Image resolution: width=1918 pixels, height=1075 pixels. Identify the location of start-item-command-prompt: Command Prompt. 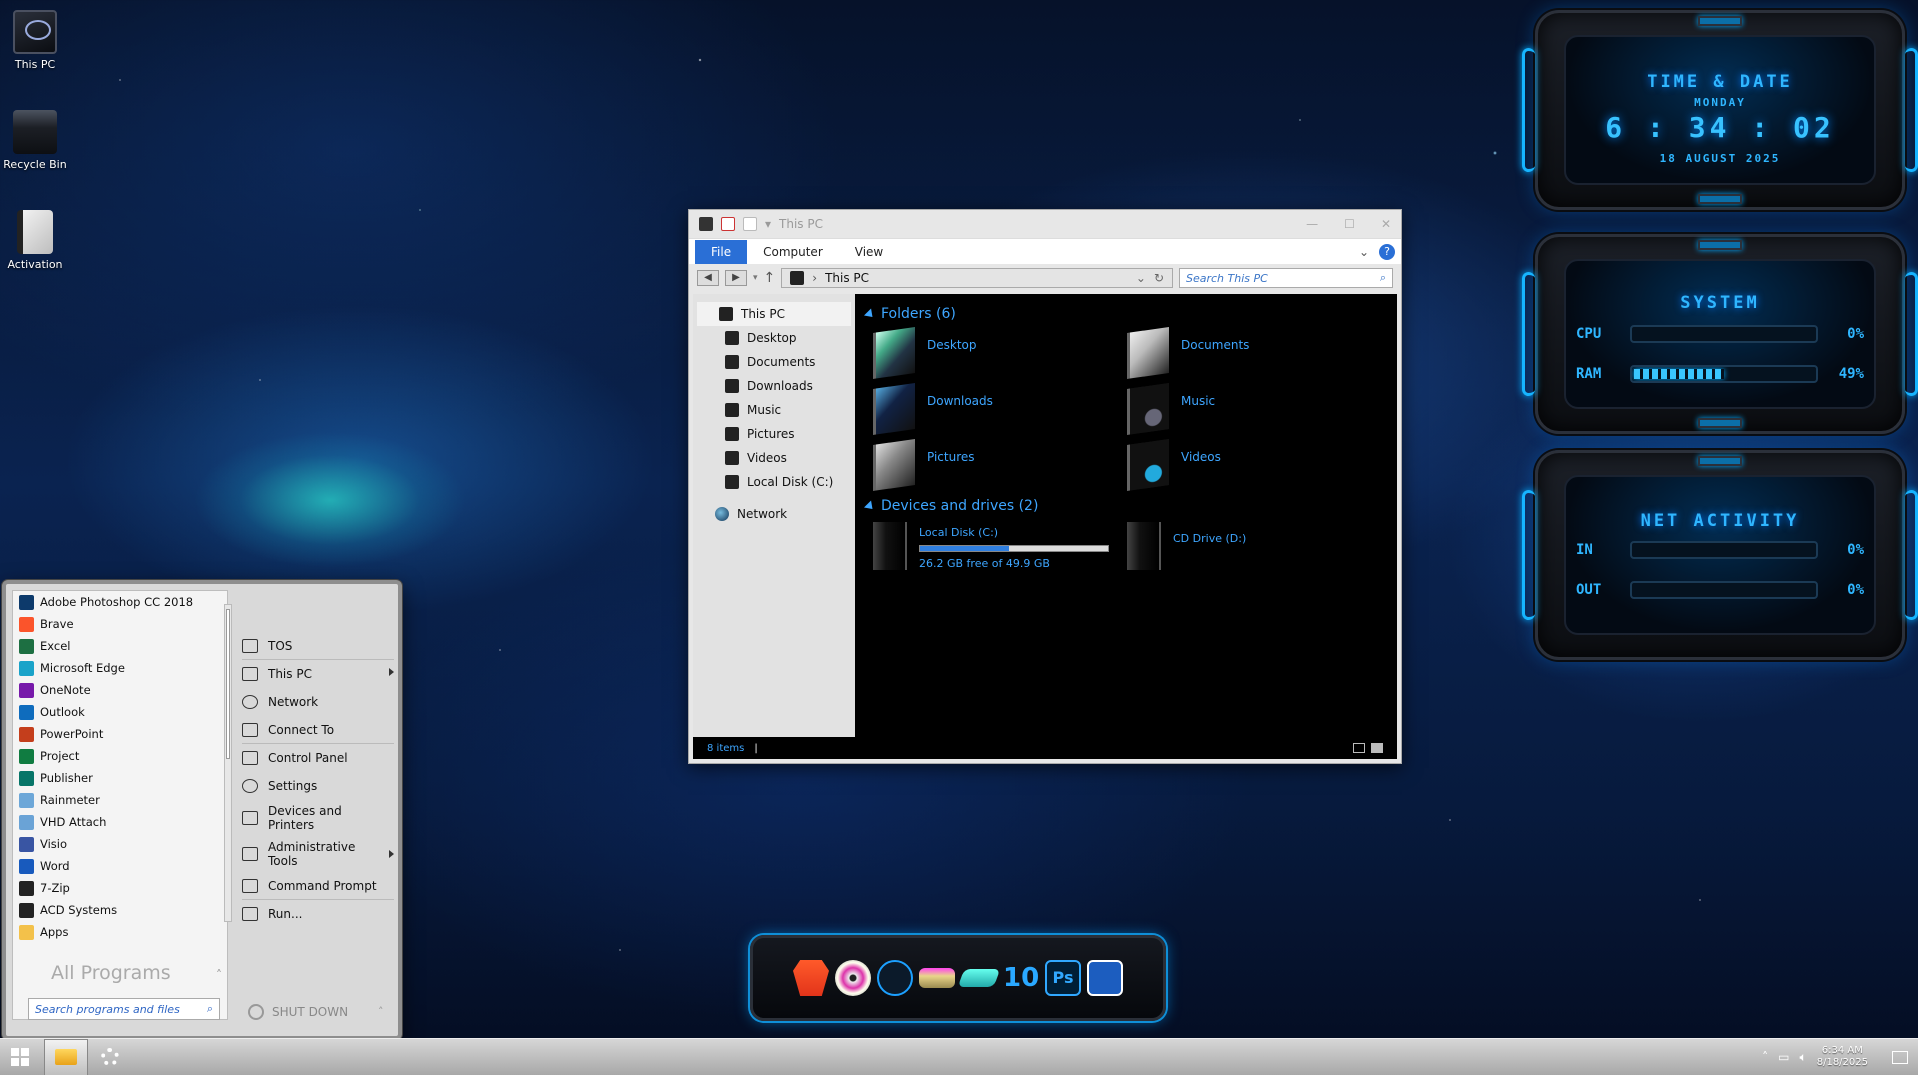
(318, 886).